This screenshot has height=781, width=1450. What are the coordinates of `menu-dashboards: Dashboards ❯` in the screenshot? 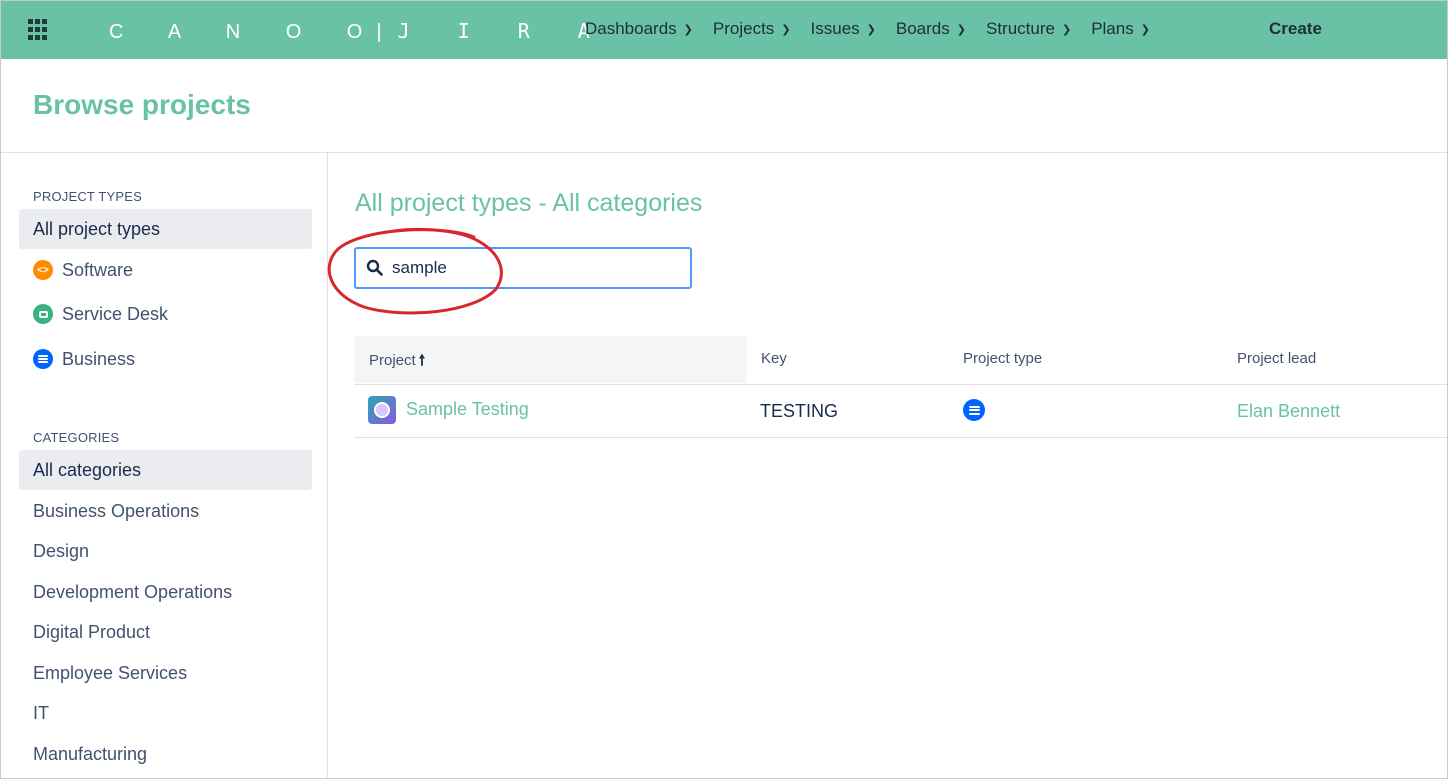 It's located at (639, 29).